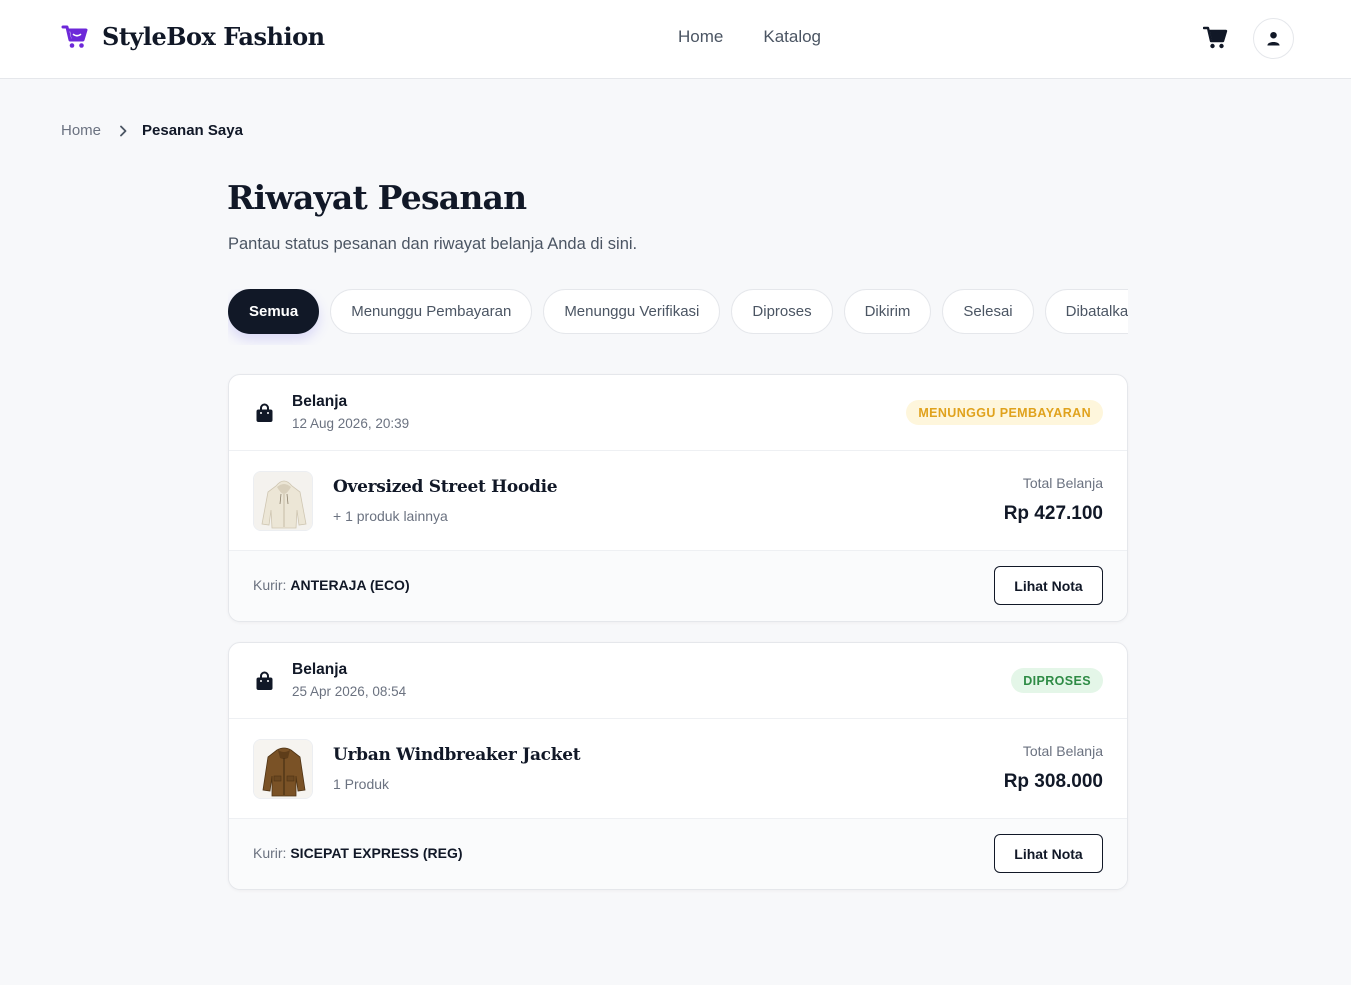  What do you see at coordinates (274, 311) in the screenshot?
I see `tab-semua: Semua` at bounding box center [274, 311].